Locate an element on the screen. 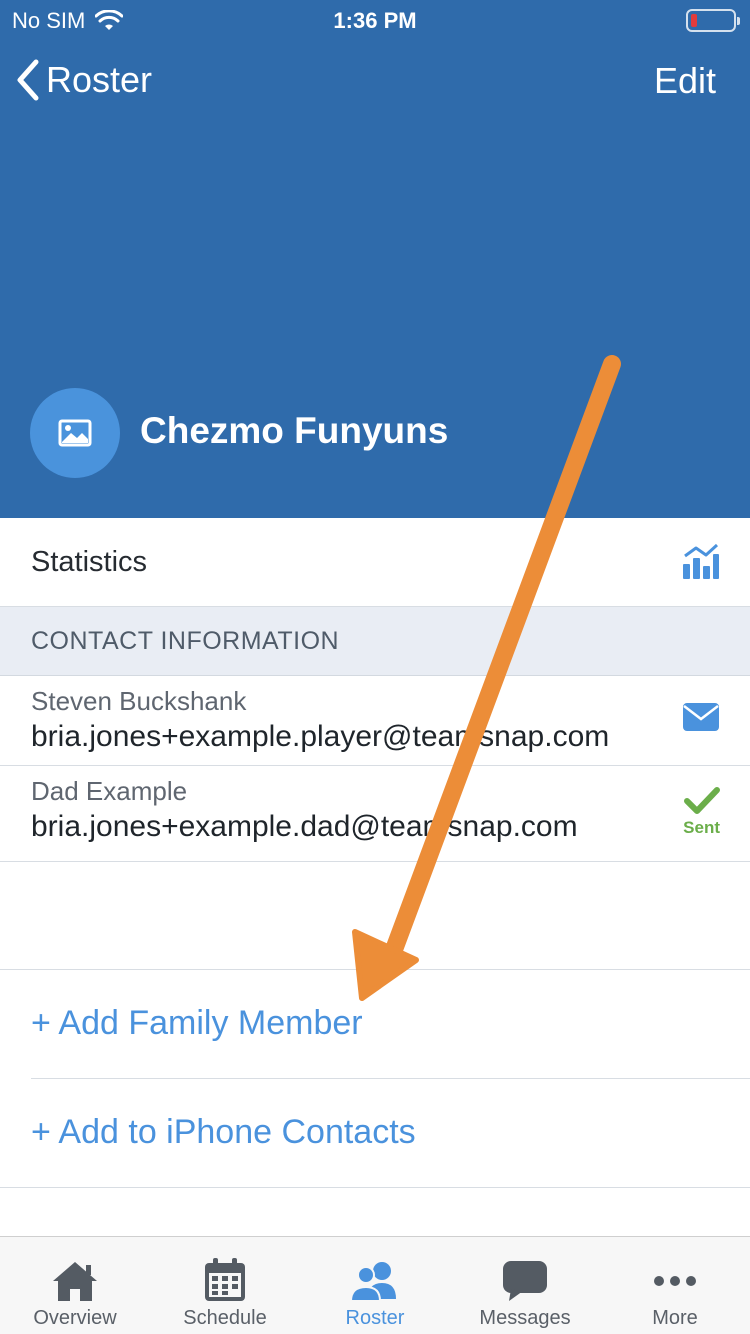  status-time: 1:36 PM is located at coordinates (375, 20).